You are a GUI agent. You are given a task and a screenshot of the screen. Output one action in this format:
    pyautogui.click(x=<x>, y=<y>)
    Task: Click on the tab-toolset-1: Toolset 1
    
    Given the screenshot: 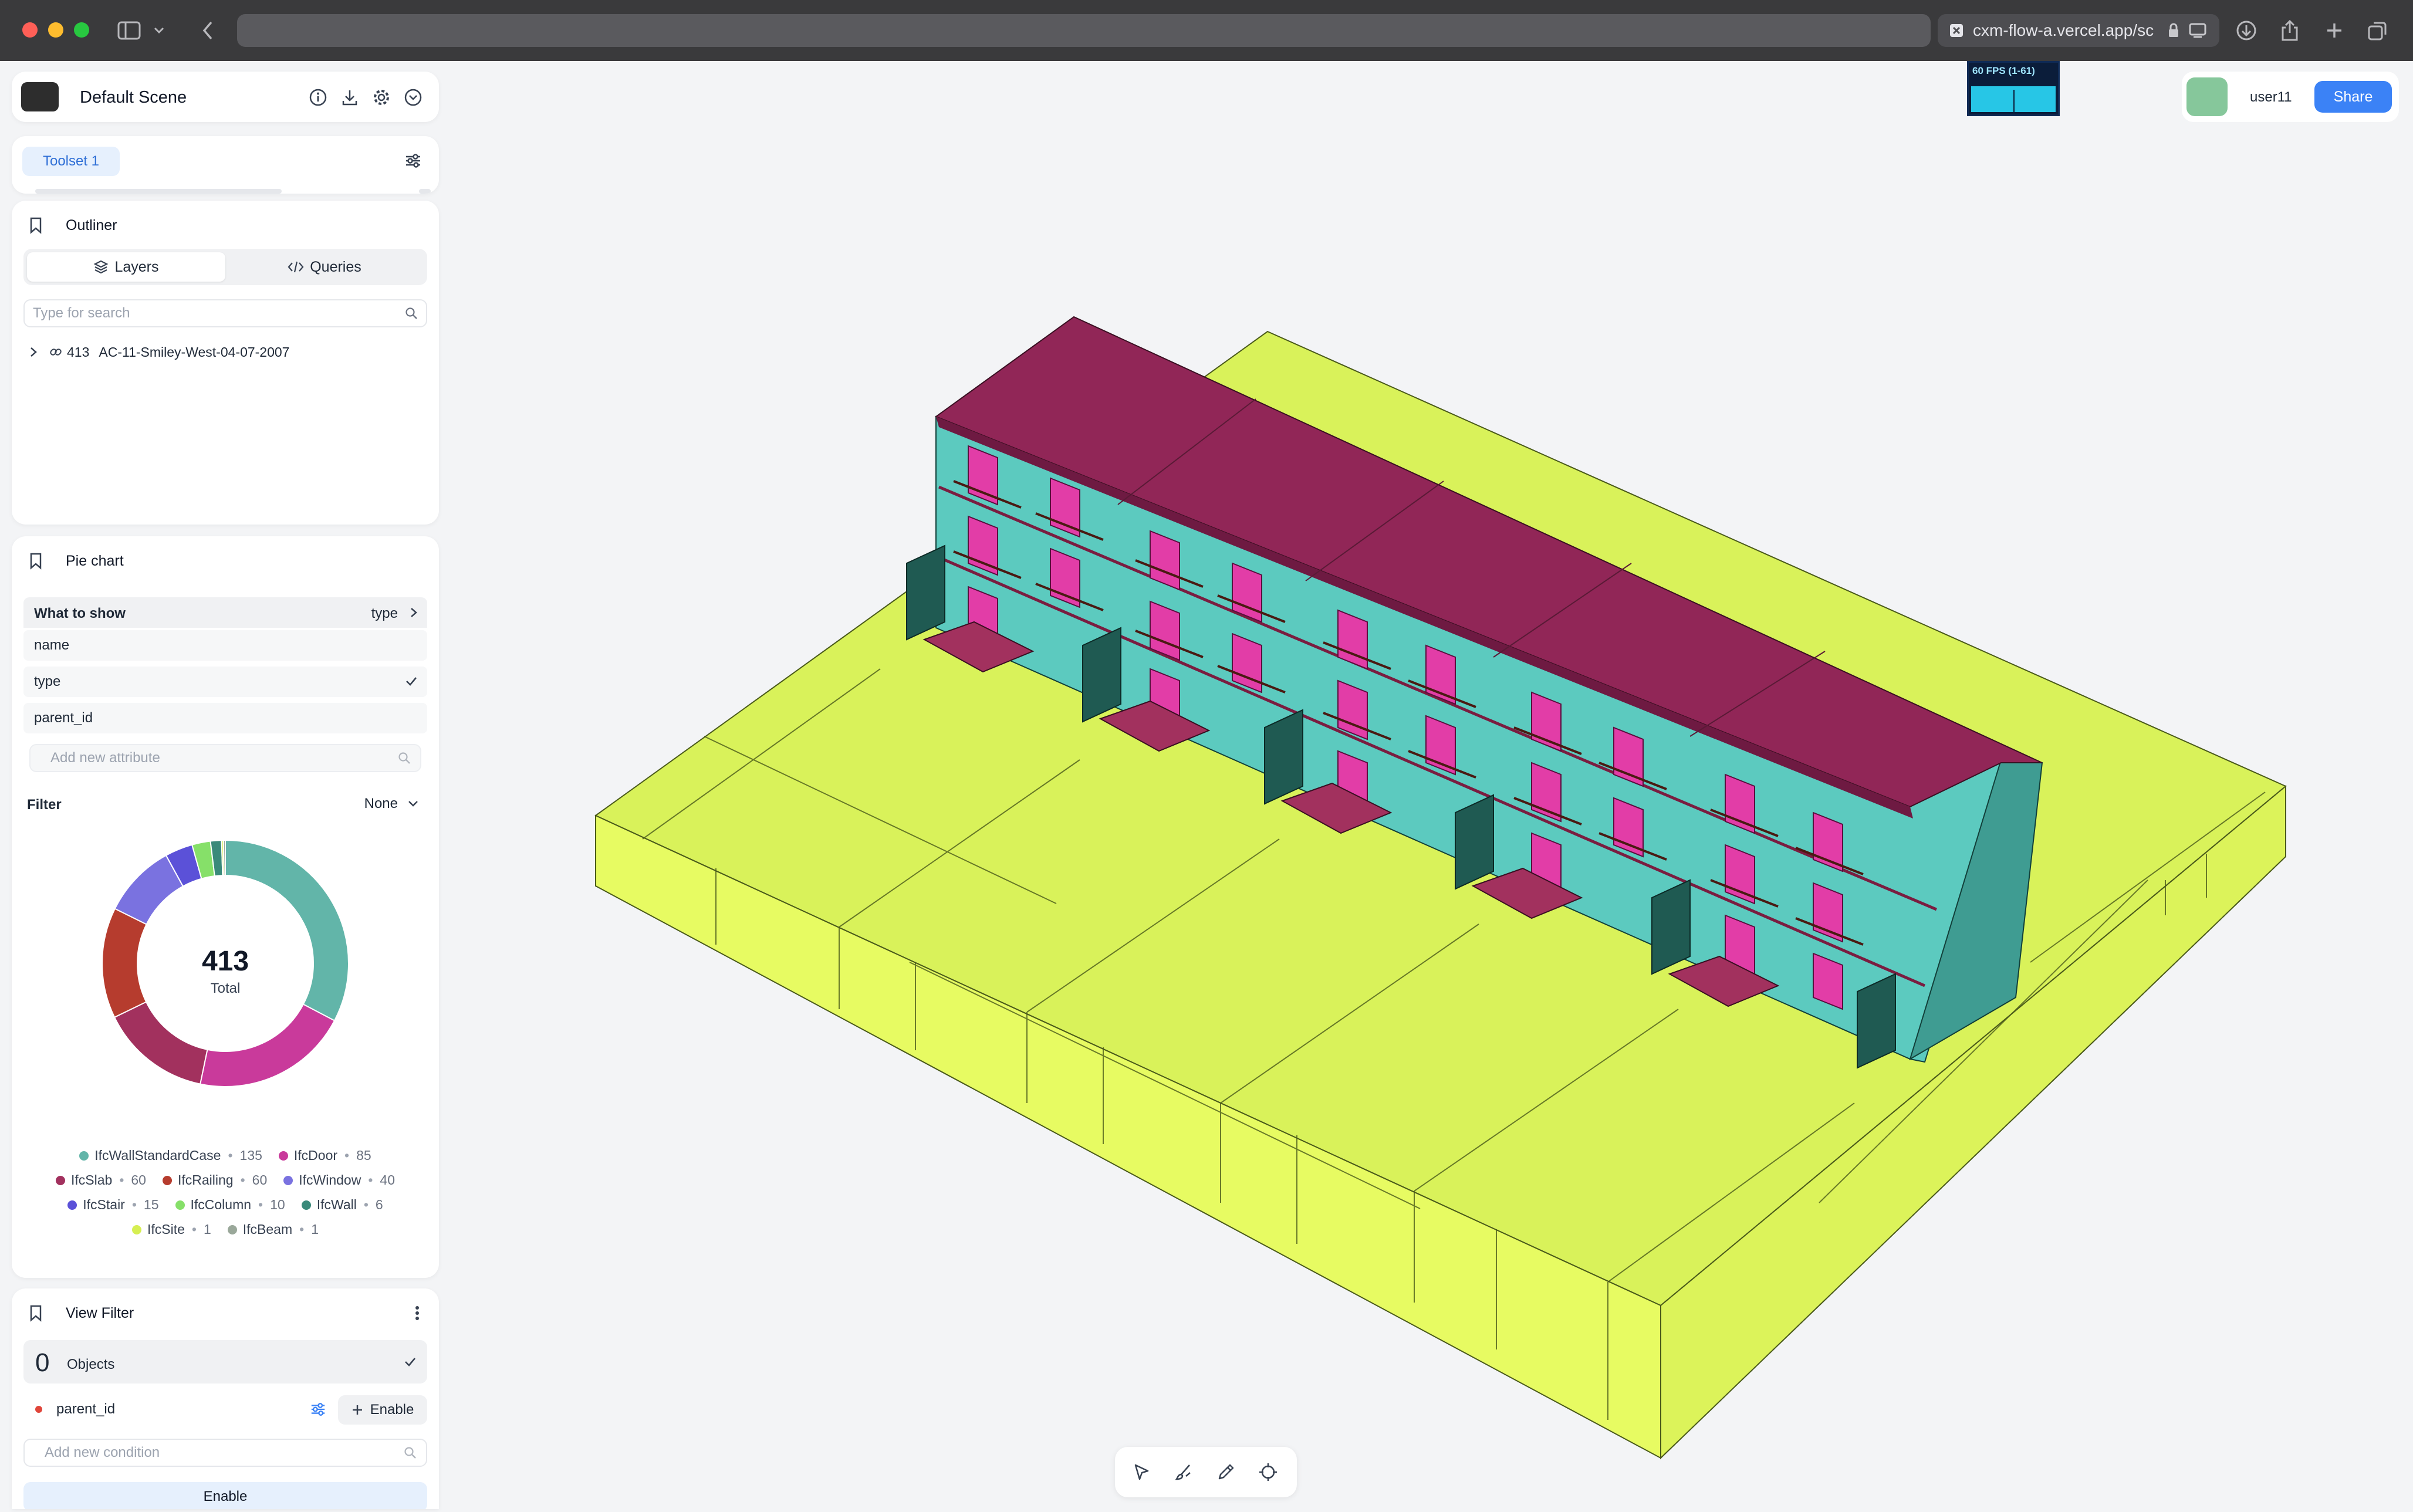 What is the action you would take?
    pyautogui.click(x=71, y=161)
    